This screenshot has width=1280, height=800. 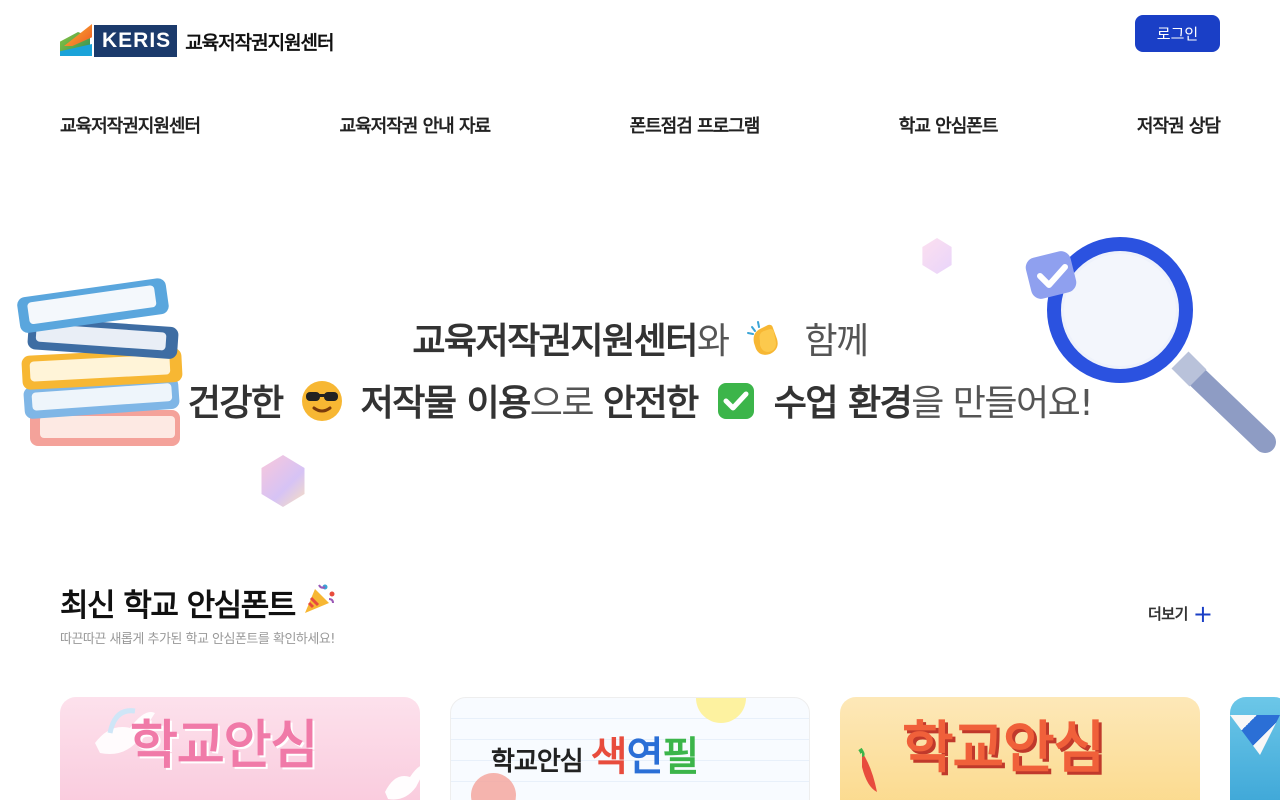 I want to click on clapping-hands-icon, so click(x=766, y=343).